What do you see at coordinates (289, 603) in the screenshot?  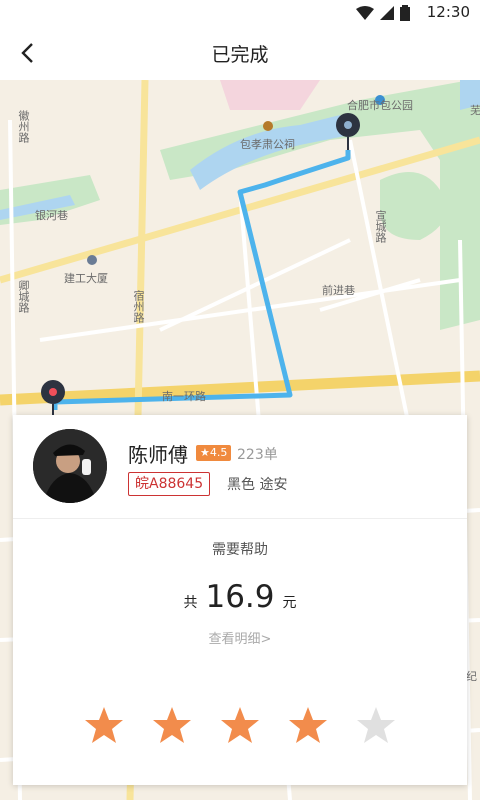 I see `fare-unit: 元` at bounding box center [289, 603].